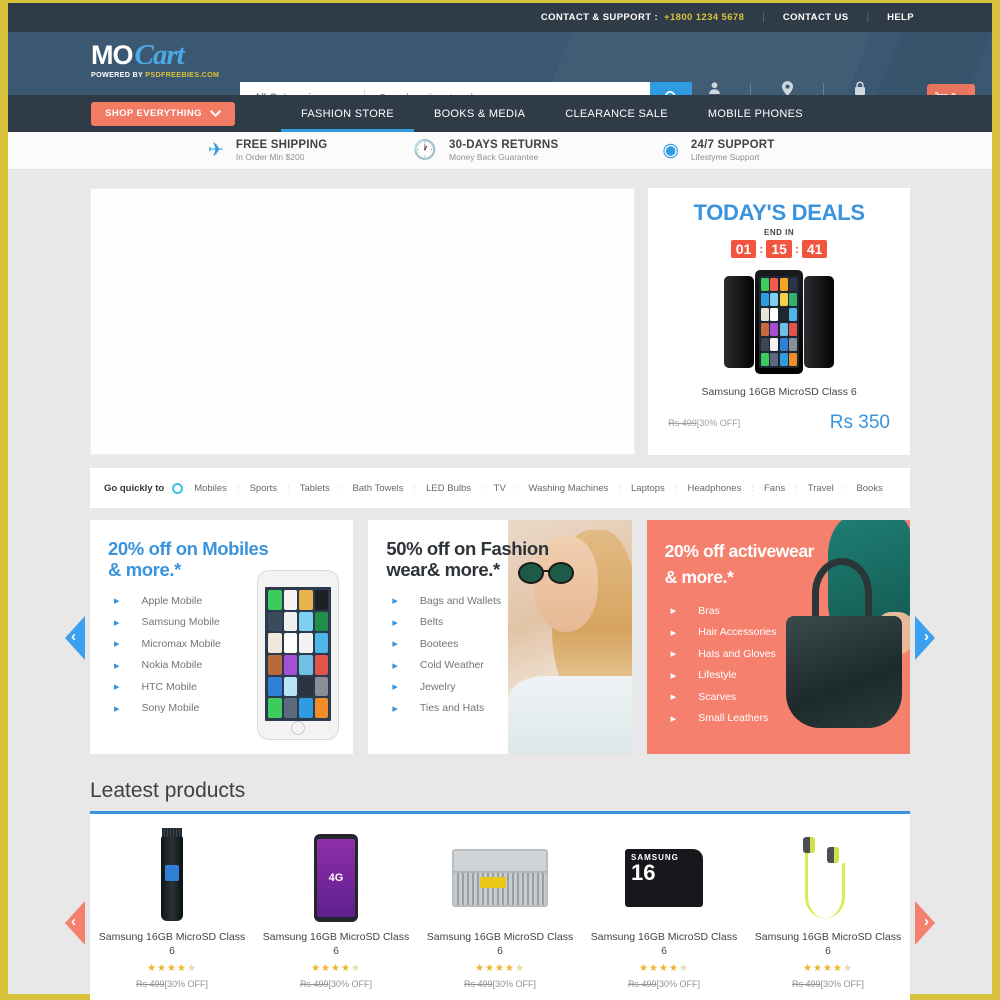 This screenshot has height=1000, width=1000. I want to click on quick-link-bath-towels: Bath Towels, so click(377, 488).